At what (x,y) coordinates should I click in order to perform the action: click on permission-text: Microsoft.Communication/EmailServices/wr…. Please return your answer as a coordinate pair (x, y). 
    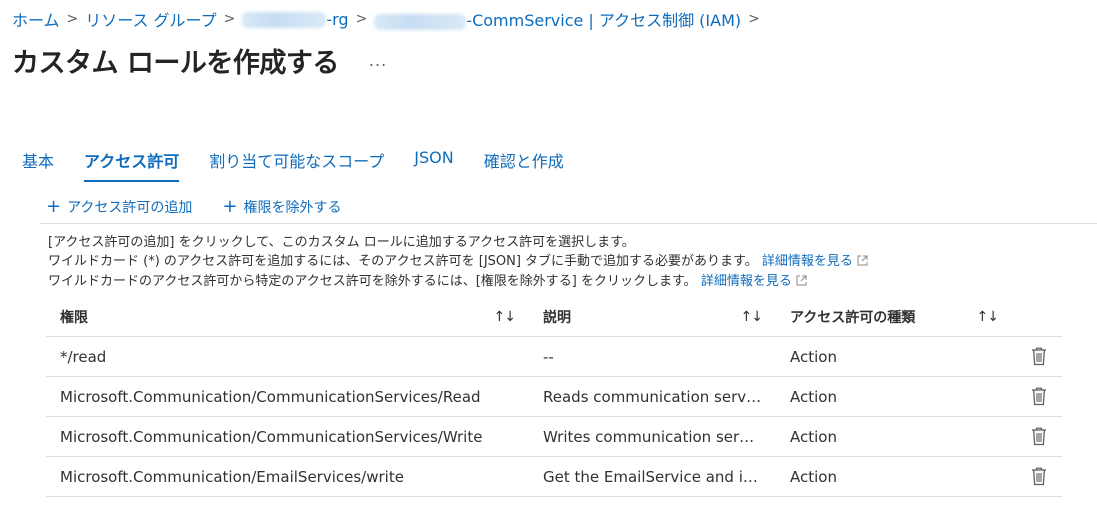
    Looking at the image, I should click on (232, 476).